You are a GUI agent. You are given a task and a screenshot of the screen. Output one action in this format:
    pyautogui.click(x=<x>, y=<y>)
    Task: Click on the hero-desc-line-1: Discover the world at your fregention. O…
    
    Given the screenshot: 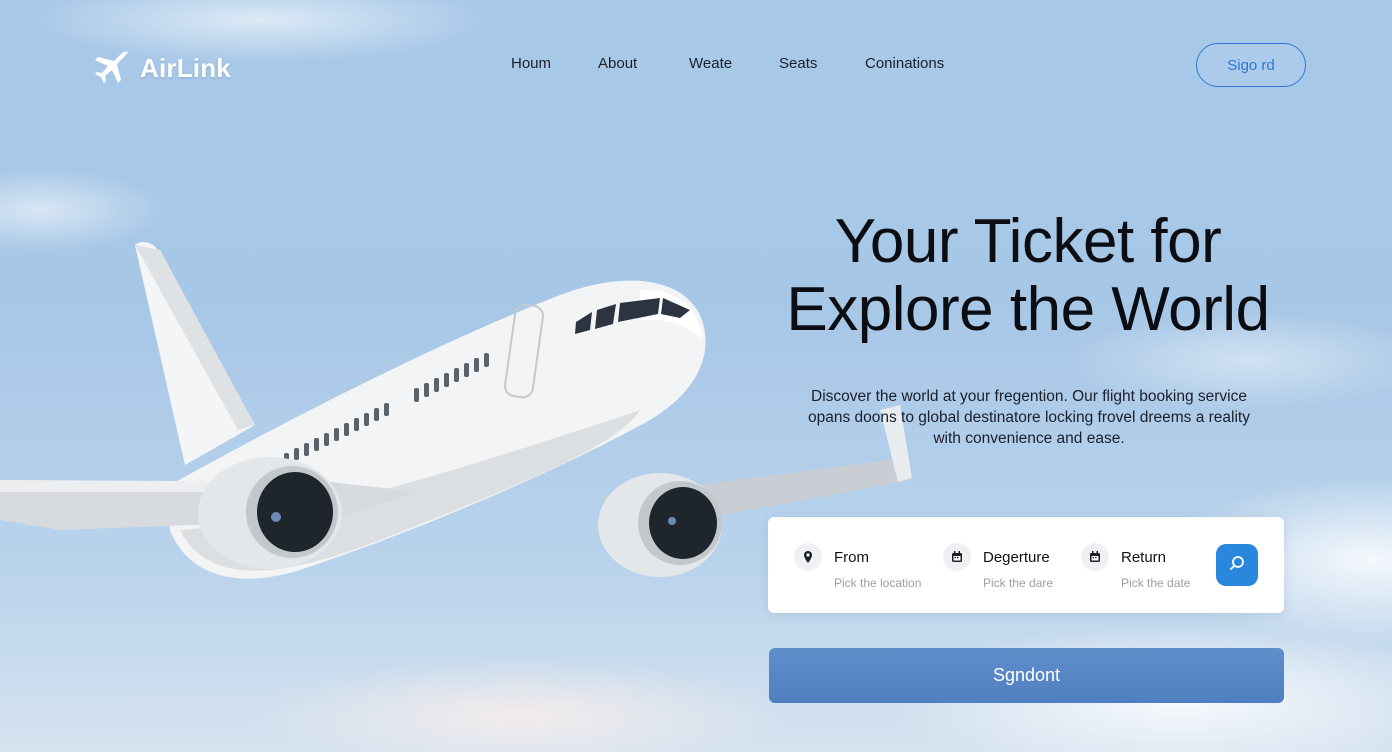 What is the action you would take?
    pyautogui.click(x=1029, y=396)
    